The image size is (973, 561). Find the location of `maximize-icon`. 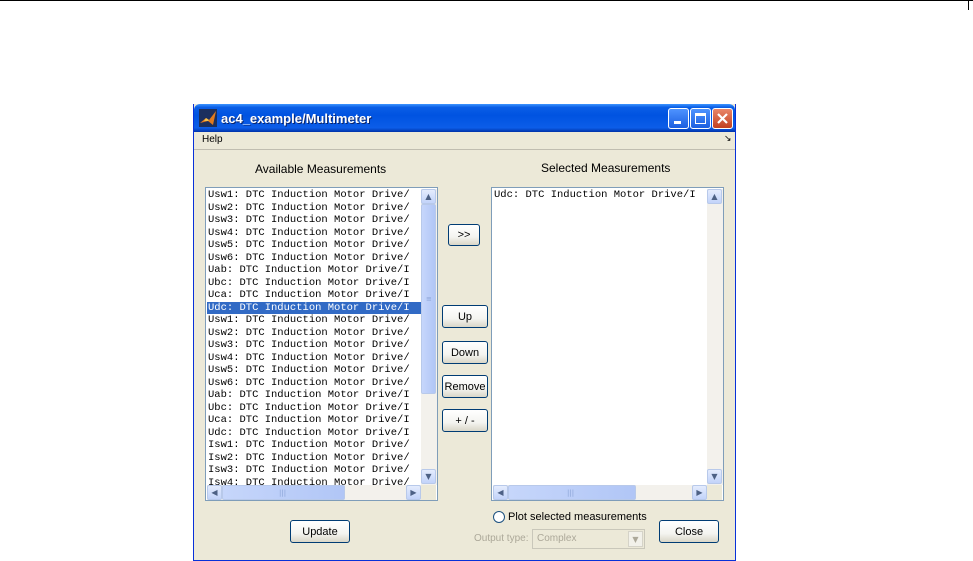

maximize-icon is located at coordinates (700, 118).